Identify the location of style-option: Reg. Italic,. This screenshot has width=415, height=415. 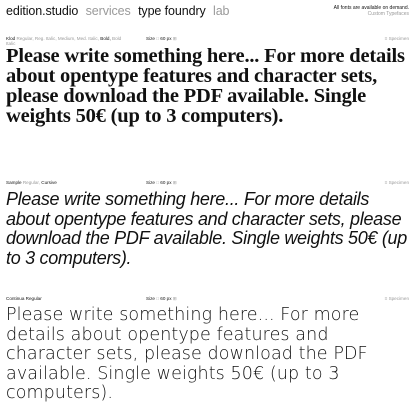
(46, 38).